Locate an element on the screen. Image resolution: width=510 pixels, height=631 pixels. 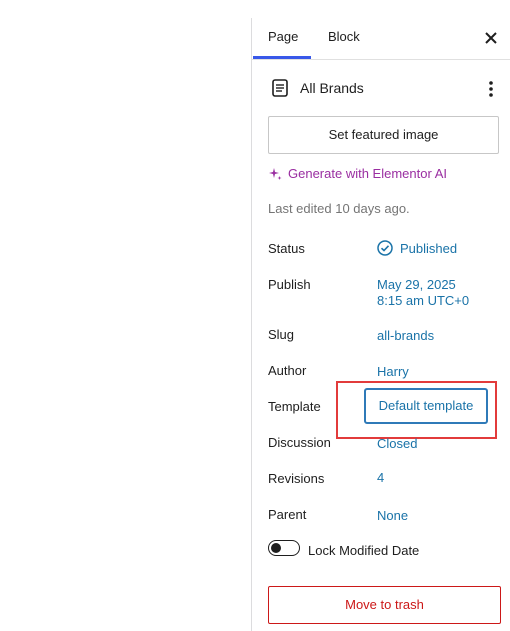
publish-time: 8:15 am UTC+0 is located at coordinates (423, 300).